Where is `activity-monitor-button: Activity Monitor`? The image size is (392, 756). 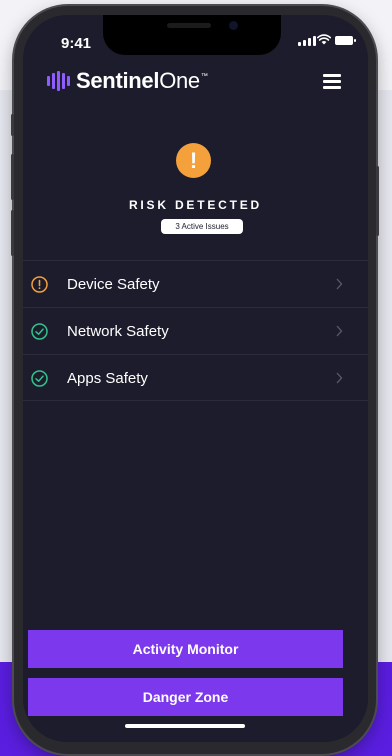 activity-monitor-button: Activity Monitor is located at coordinates (185, 649).